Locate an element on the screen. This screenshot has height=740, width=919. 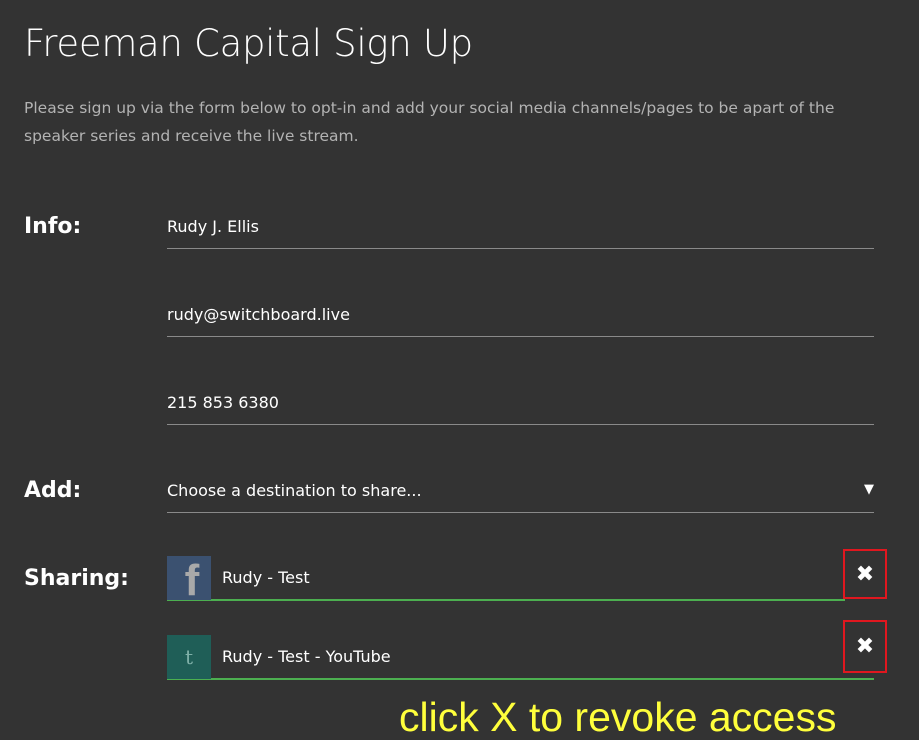
phone-value: 215 853 6380 is located at coordinates (223, 402).